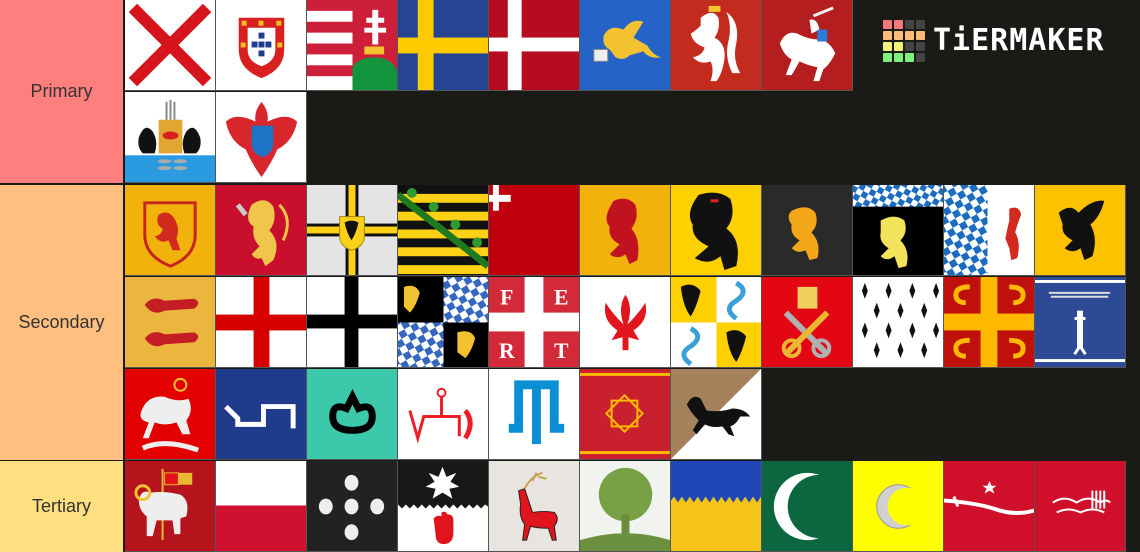 The height and width of the screenshot is (552, 1140). Describe the element at coordinates (1080, 506) in the screenshot. I see `tier-item-red-shahada` at that location.